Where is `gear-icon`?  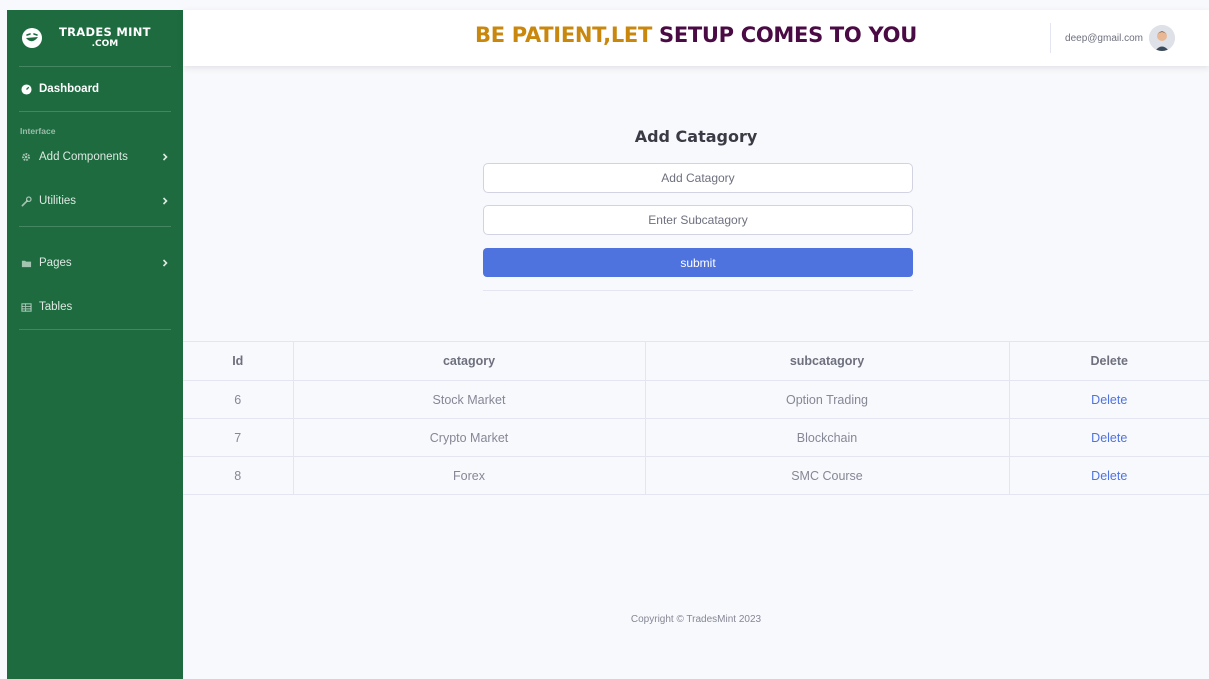
gear-icon is located at coordinates (26, 157).